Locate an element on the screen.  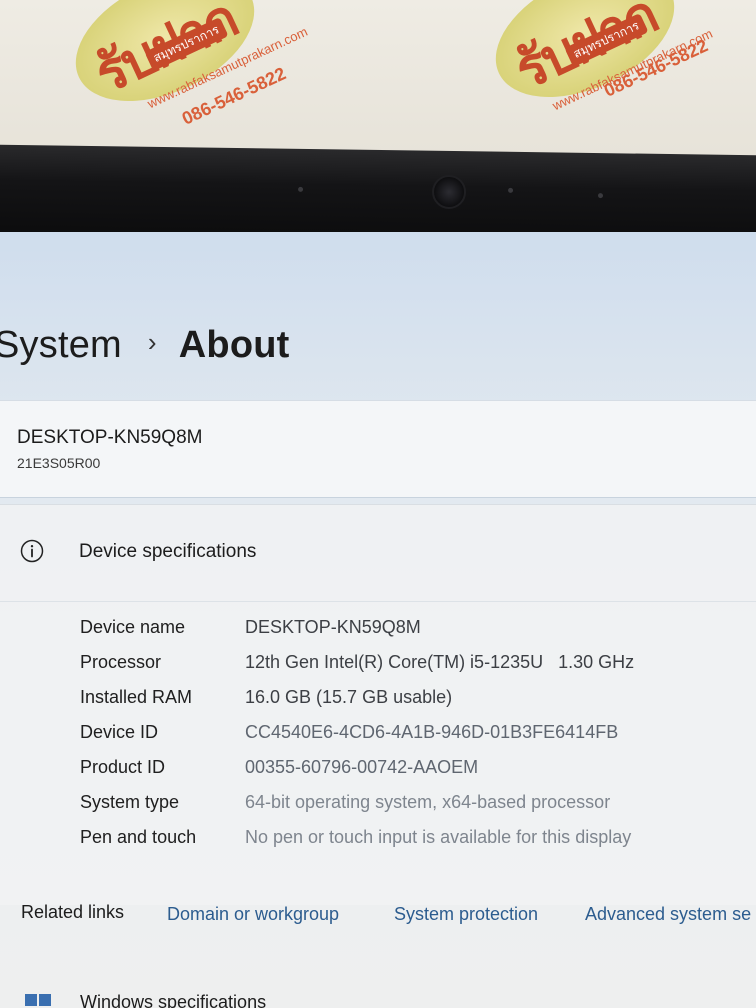
spec-value: 00355-60796-00742-AAOEM is located at coordinates (362, 767).